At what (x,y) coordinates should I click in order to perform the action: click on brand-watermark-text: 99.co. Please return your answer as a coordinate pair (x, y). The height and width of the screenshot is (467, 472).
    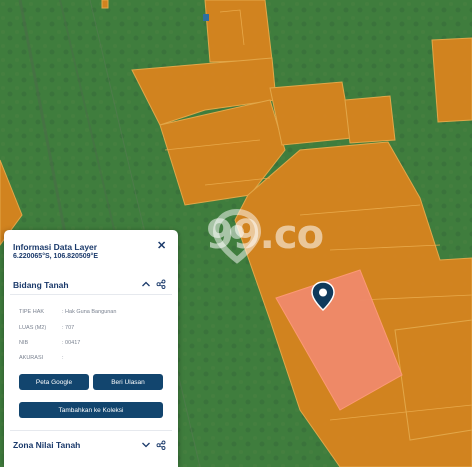
    Looking at the image, I should click on (265, 235).